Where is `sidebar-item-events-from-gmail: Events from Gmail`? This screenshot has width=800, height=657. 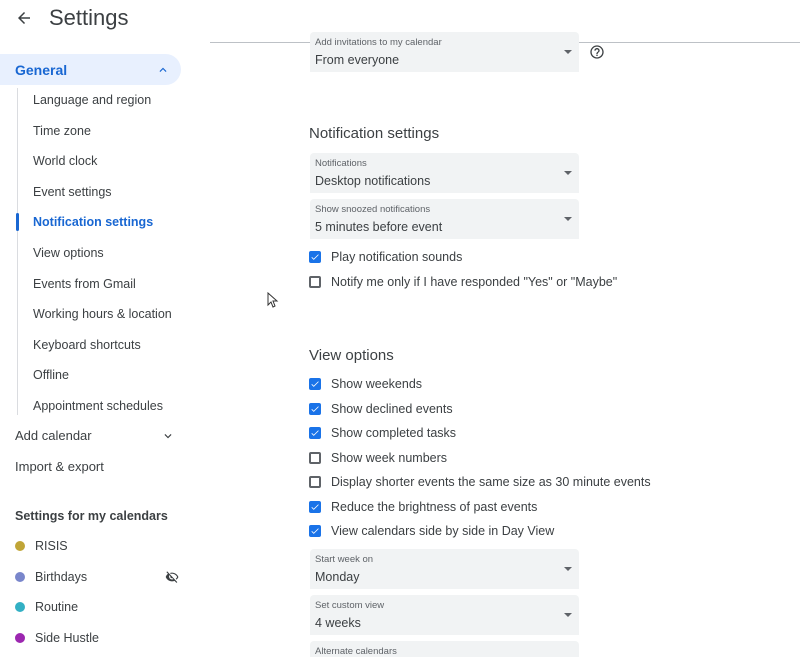
sidebar-item-events-from-gmail: Events from Gmail is located at coordinates (84, 284).